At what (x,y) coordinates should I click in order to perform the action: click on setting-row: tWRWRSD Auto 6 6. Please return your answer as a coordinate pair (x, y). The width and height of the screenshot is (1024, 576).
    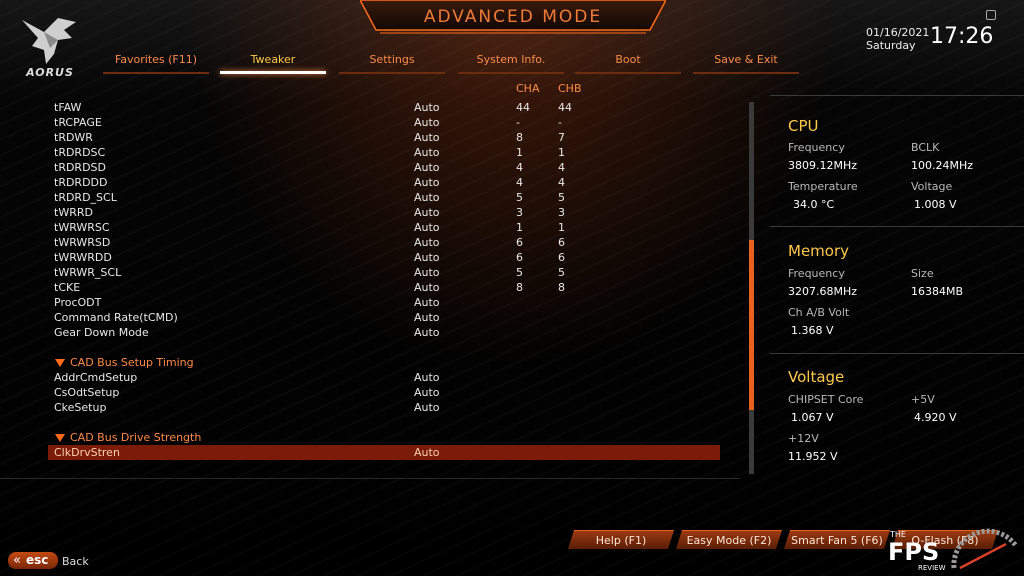
    Looking at the image, I should click on (384, 242).